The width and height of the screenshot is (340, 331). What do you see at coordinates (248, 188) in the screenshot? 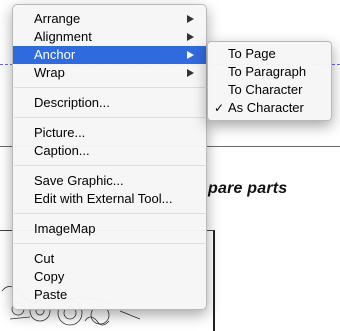
I see `document-heading: pare parts` at bounding box center [248, 188].